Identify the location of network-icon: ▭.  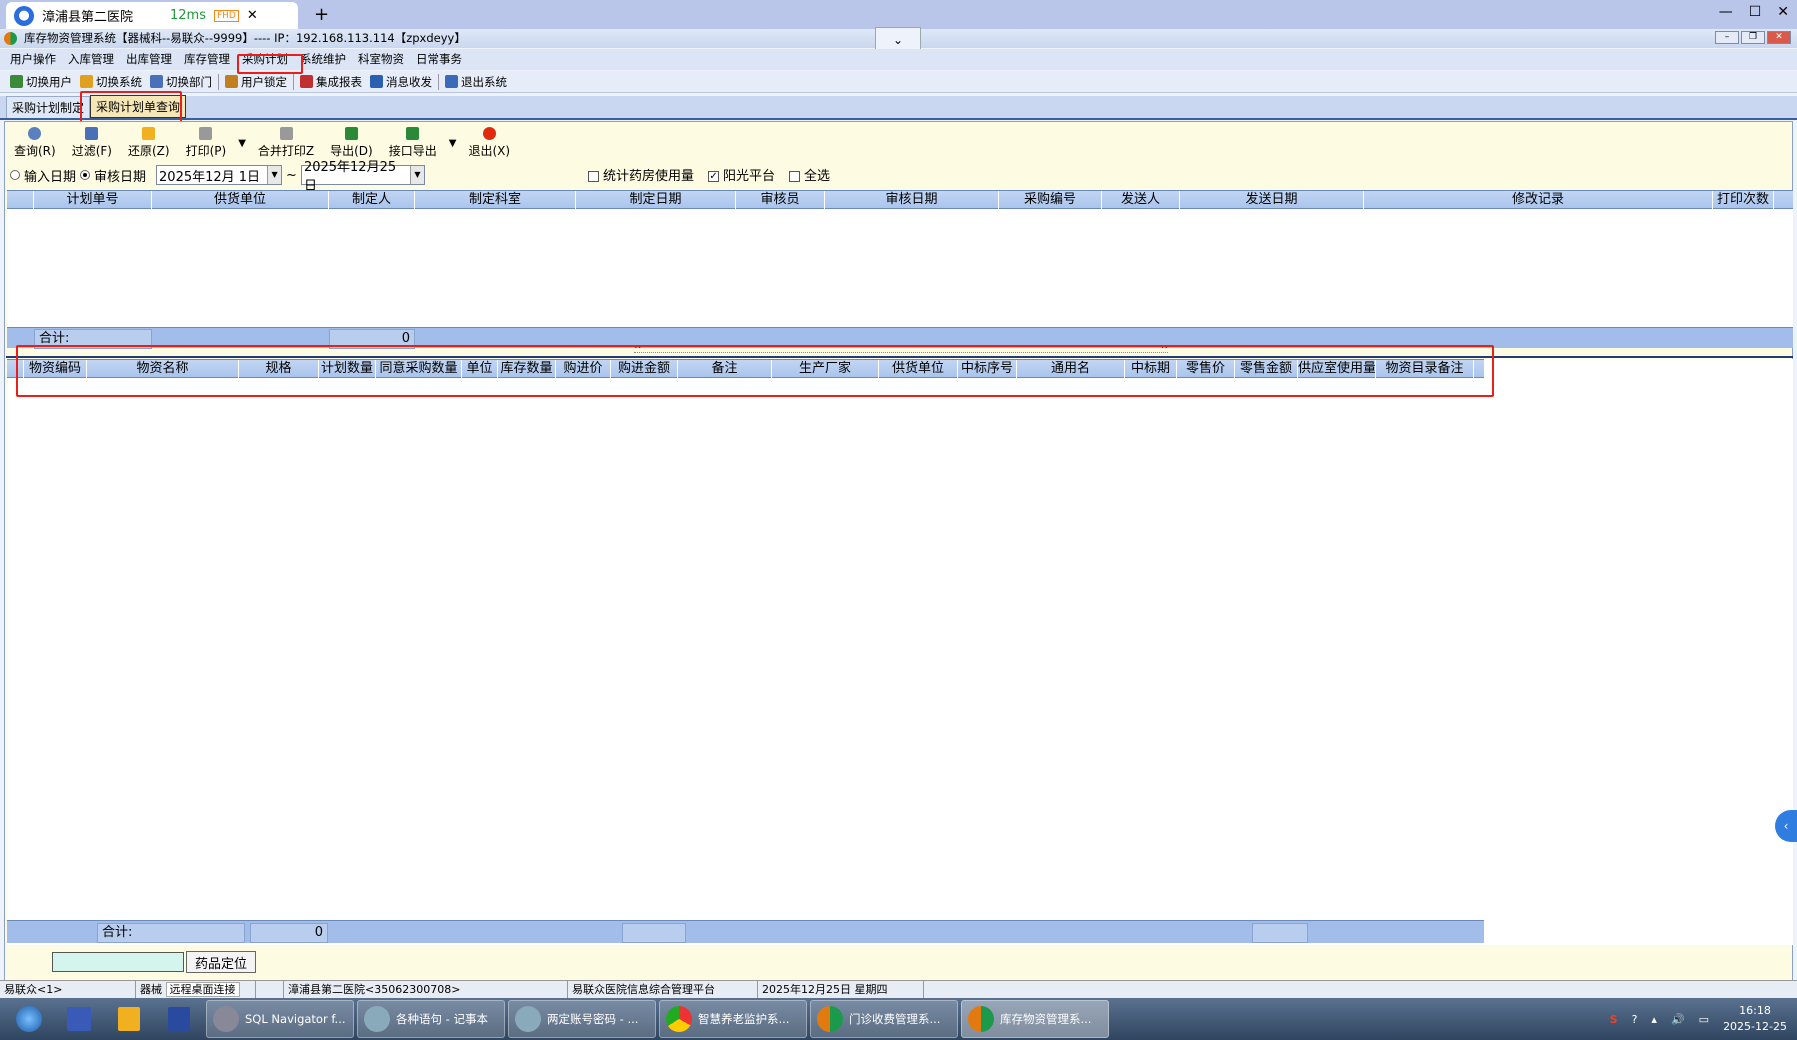
(1704, 1019).